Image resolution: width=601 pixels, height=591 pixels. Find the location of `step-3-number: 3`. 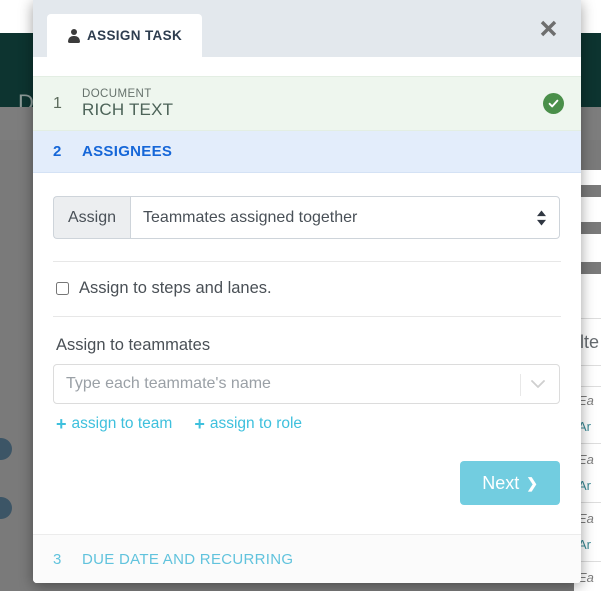

step-3-number: 3 is located at coordinates (57, 559).